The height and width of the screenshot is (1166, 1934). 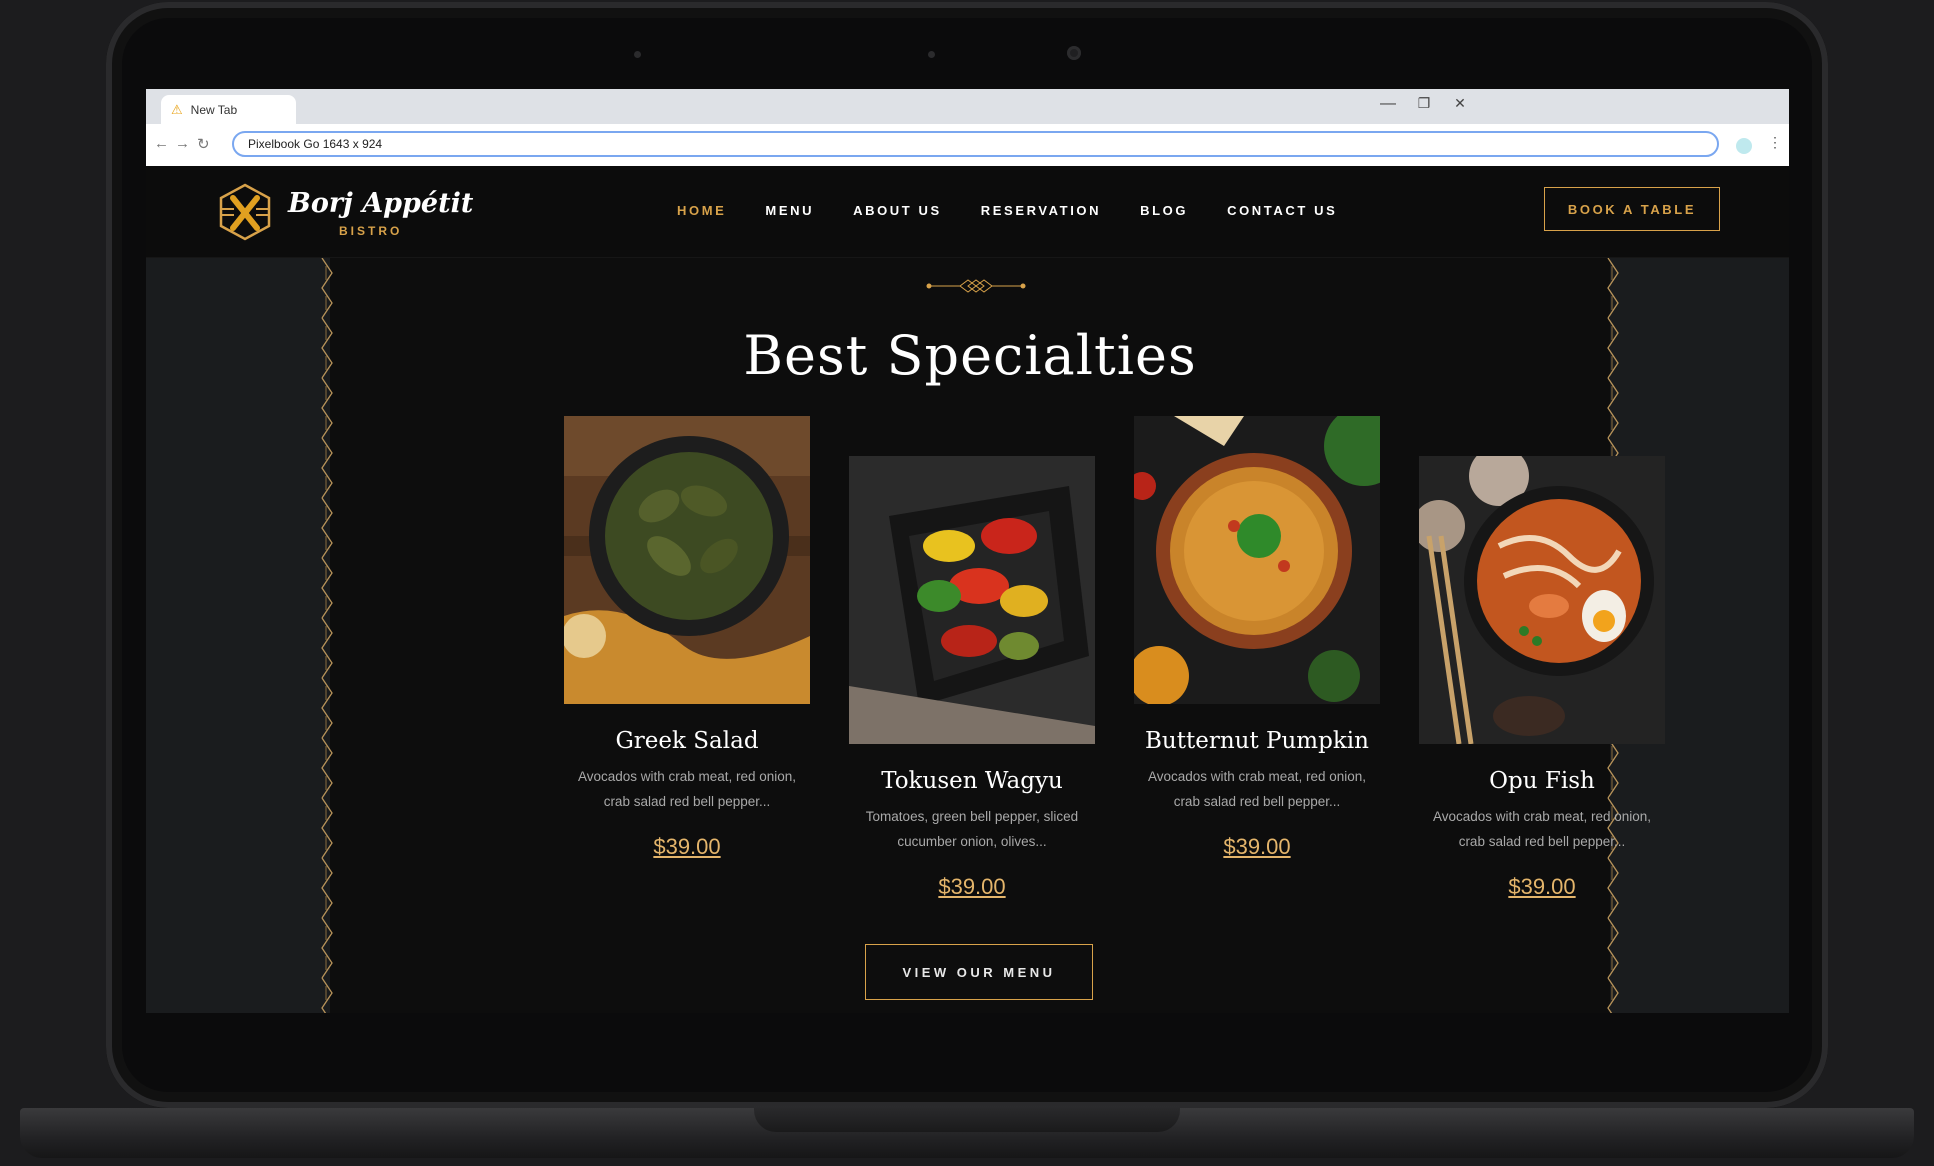 What do you see at coordinates (972, 781) in the screenshot?
I see `dish-title: Tokusen Wagyu` at bounding box center [972, 781].